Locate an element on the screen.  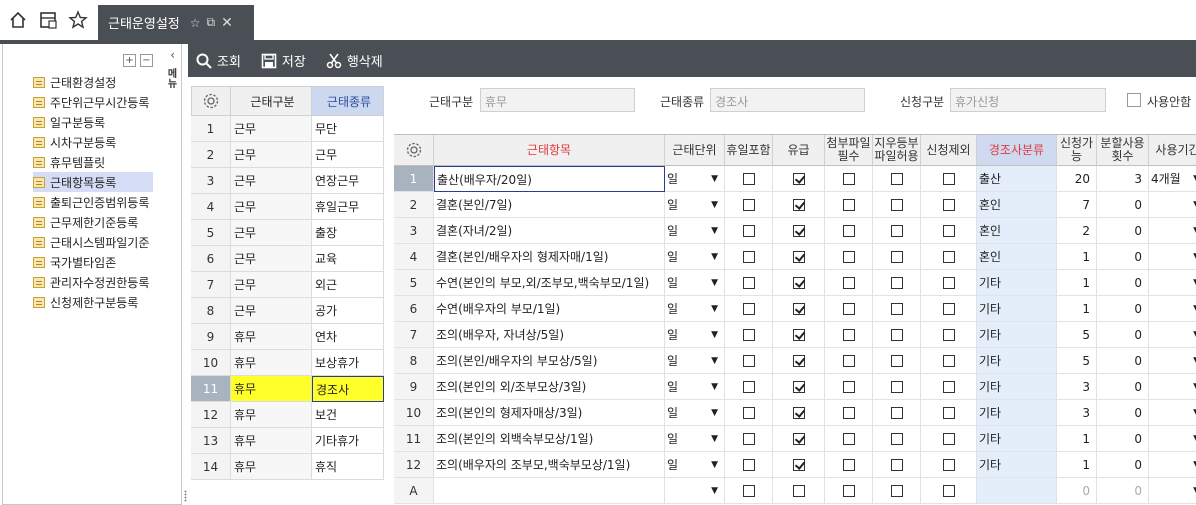
category-row: 12 휴무 보건 is located at coordinates (287, 415).